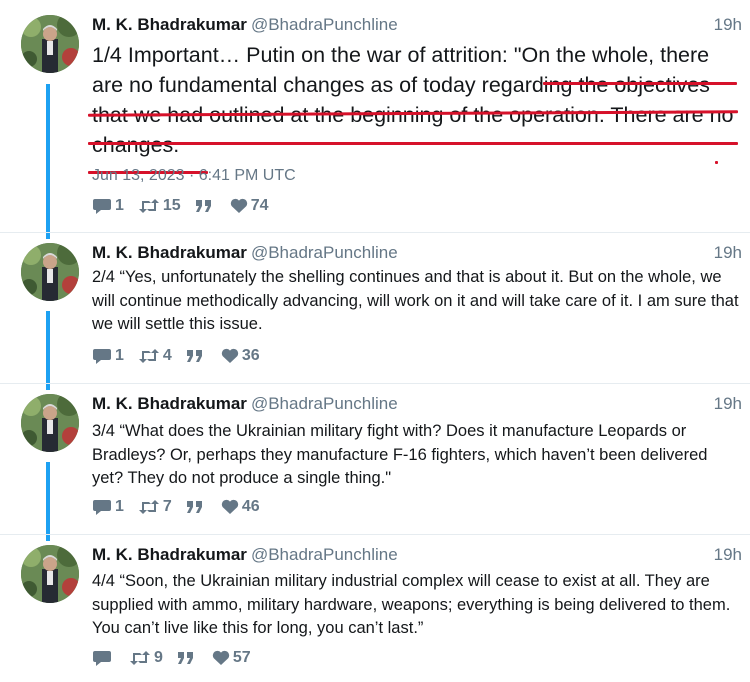 Image resolution: width=750 pixels, height=682 pixels. Describe the element at coordinates (183, 507) in the screenshot. I see `tweet-actions: 1 7 46` at that location.